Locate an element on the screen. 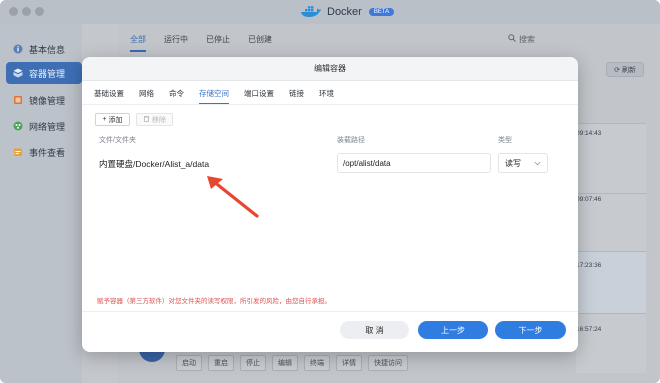 This screenshot has height=383, width=660. tab-command: 命令 is located at coordinates (176, 96).